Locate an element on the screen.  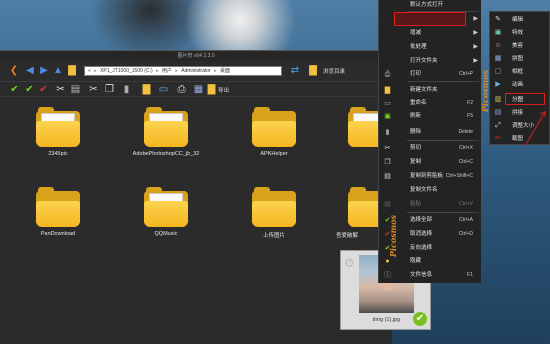
annotation-arrow is located at coordinates (535, 129).